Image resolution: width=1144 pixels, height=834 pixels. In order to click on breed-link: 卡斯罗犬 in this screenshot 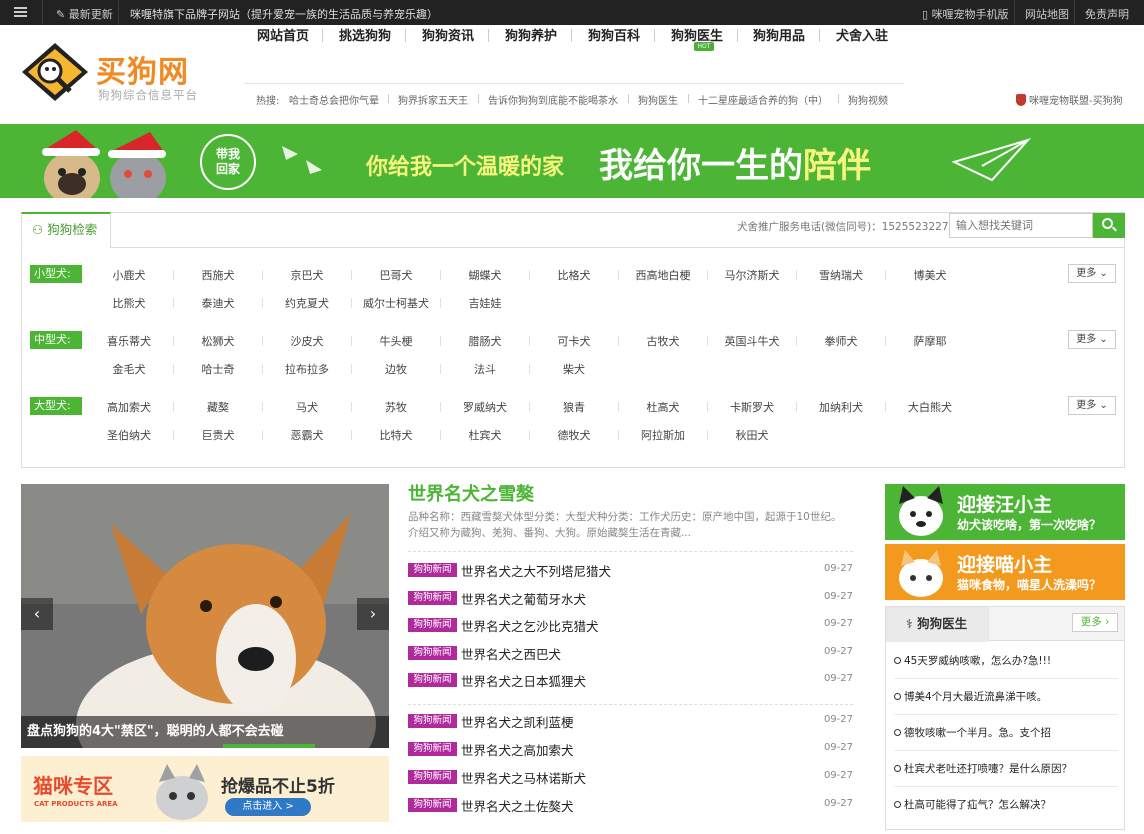, I will do `click(752, 407)`.